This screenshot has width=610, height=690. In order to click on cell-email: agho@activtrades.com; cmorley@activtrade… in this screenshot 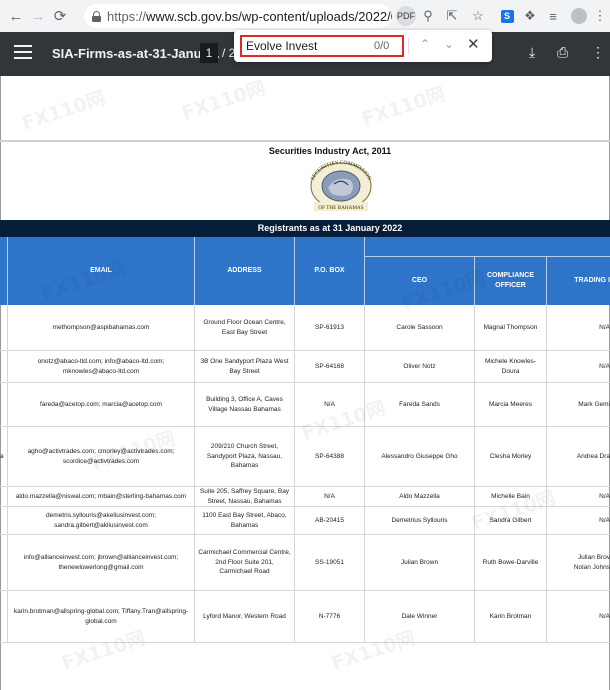, I will do `click(101, 456)`.